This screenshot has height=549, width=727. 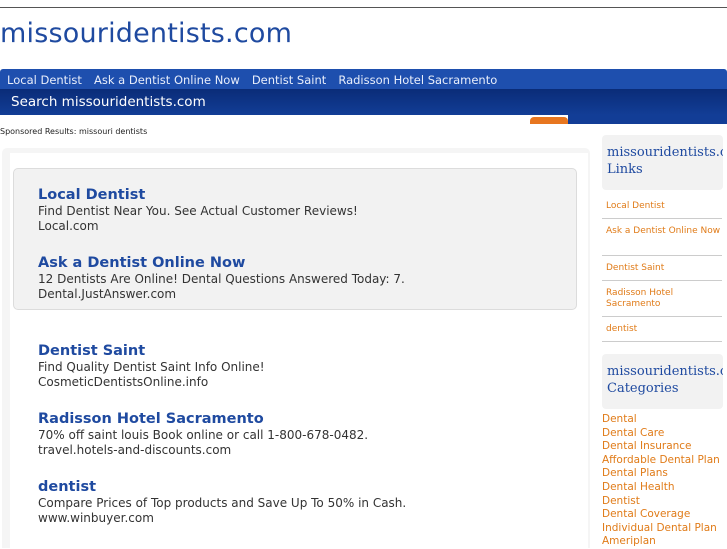 I want to click on nav-item-dentist-saint: Dentist Saint, so click(x=289, y=80).